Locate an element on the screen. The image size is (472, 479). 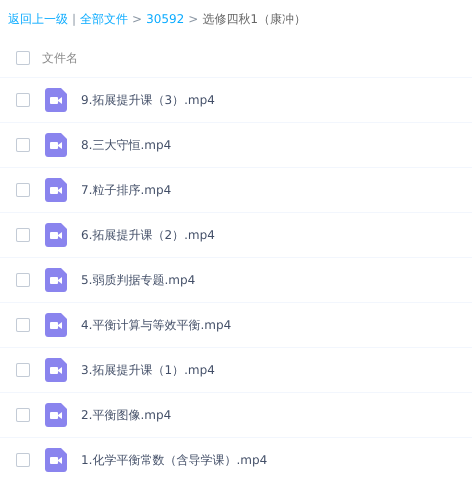
file-name: 2.平衡图像.mp4 is located at coordinates (126, 415).